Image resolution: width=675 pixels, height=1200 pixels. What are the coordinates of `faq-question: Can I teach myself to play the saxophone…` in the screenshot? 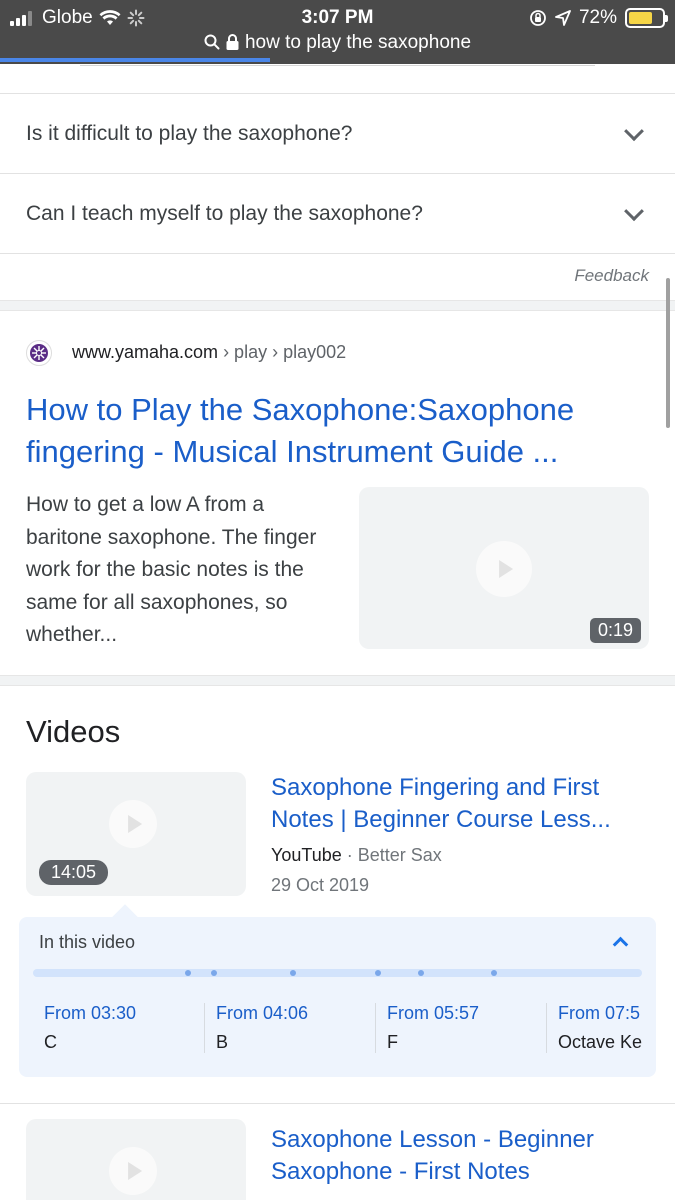 It's located at (224, 213).